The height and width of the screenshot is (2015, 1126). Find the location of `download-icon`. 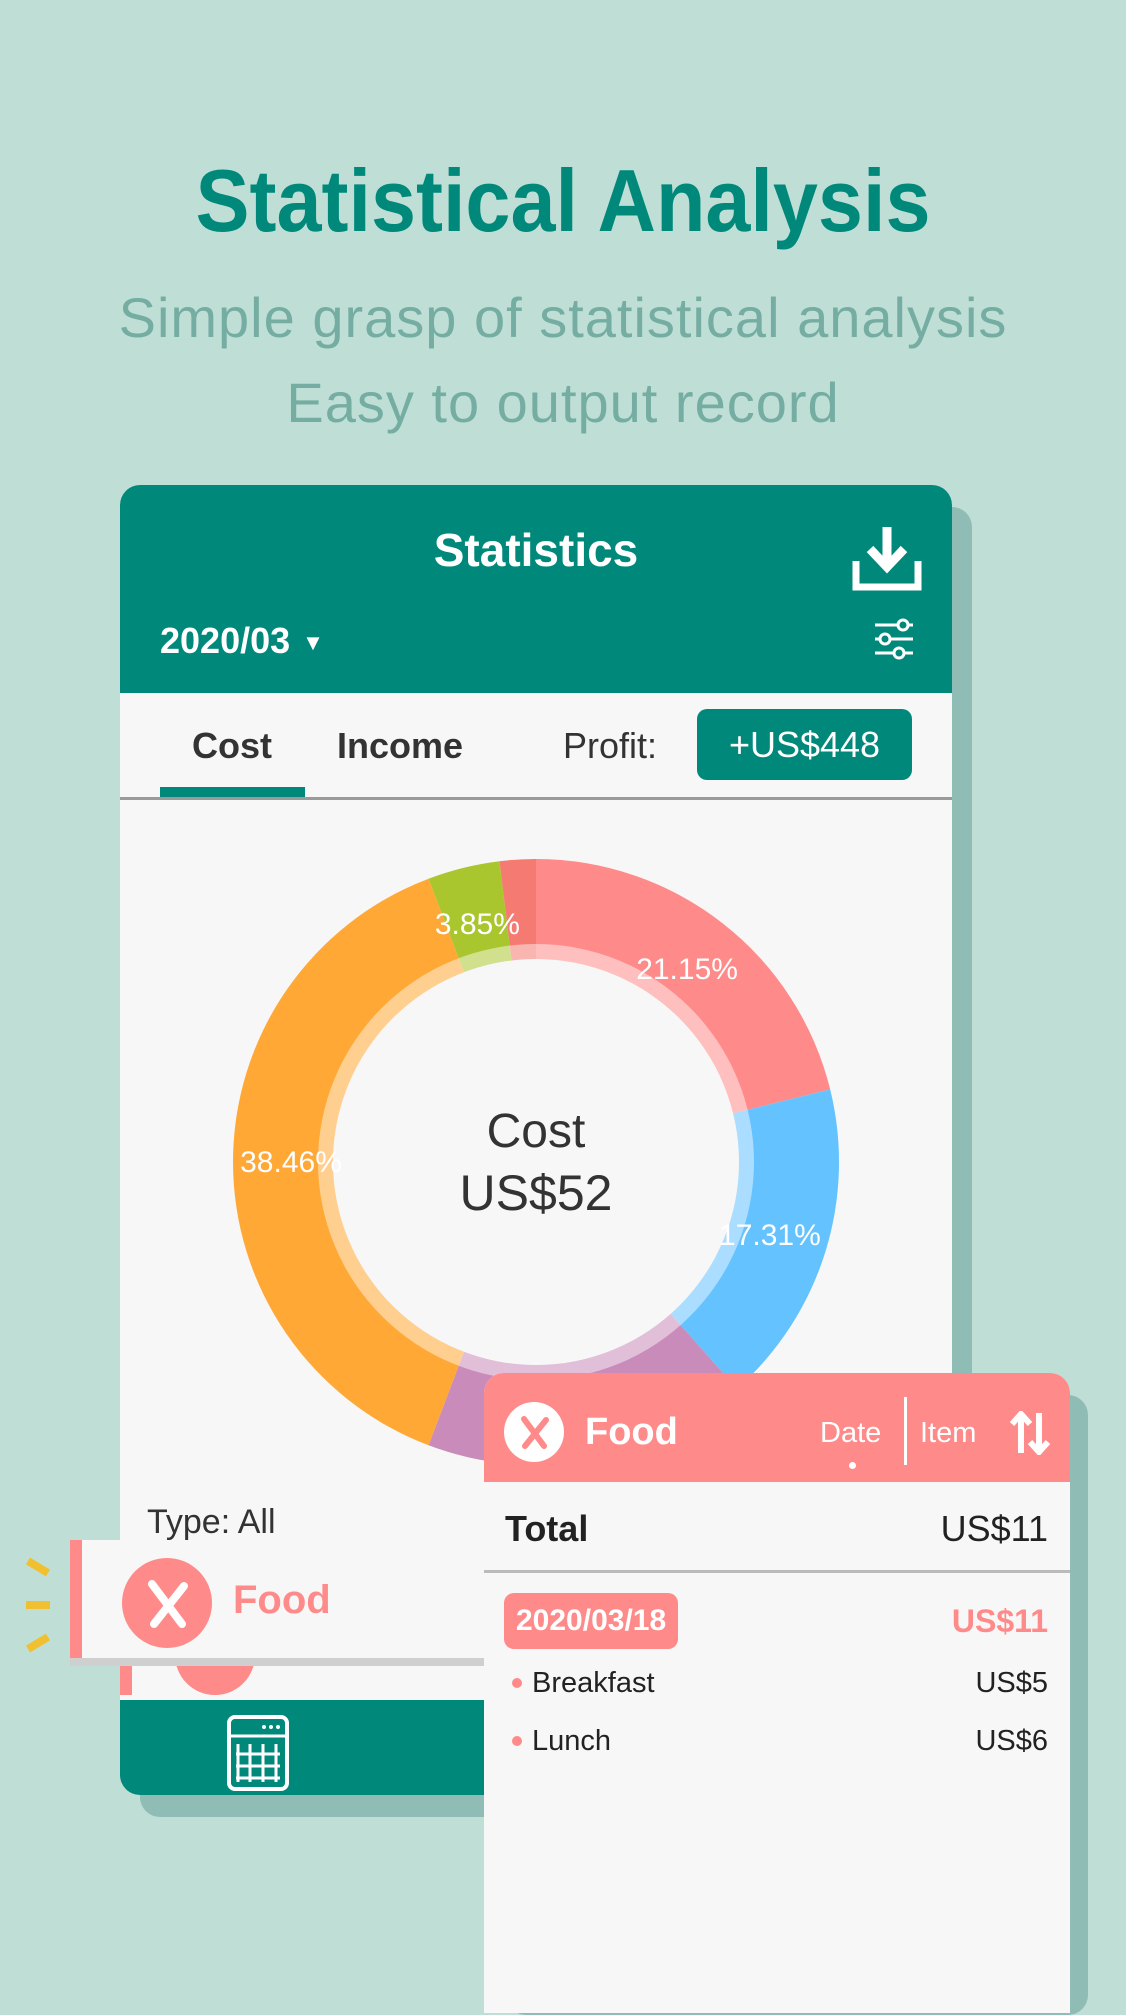

download-icon is located at coordinates (887, 558).